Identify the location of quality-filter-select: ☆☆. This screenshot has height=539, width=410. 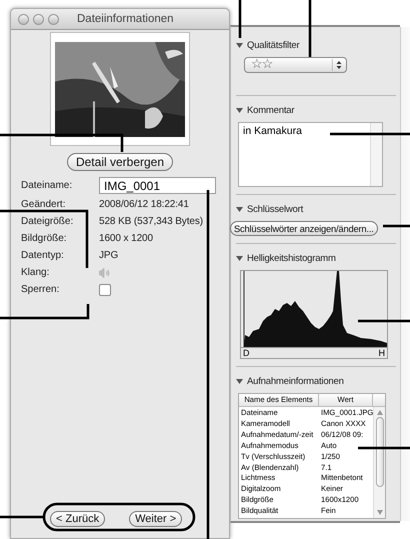
(295, 65).